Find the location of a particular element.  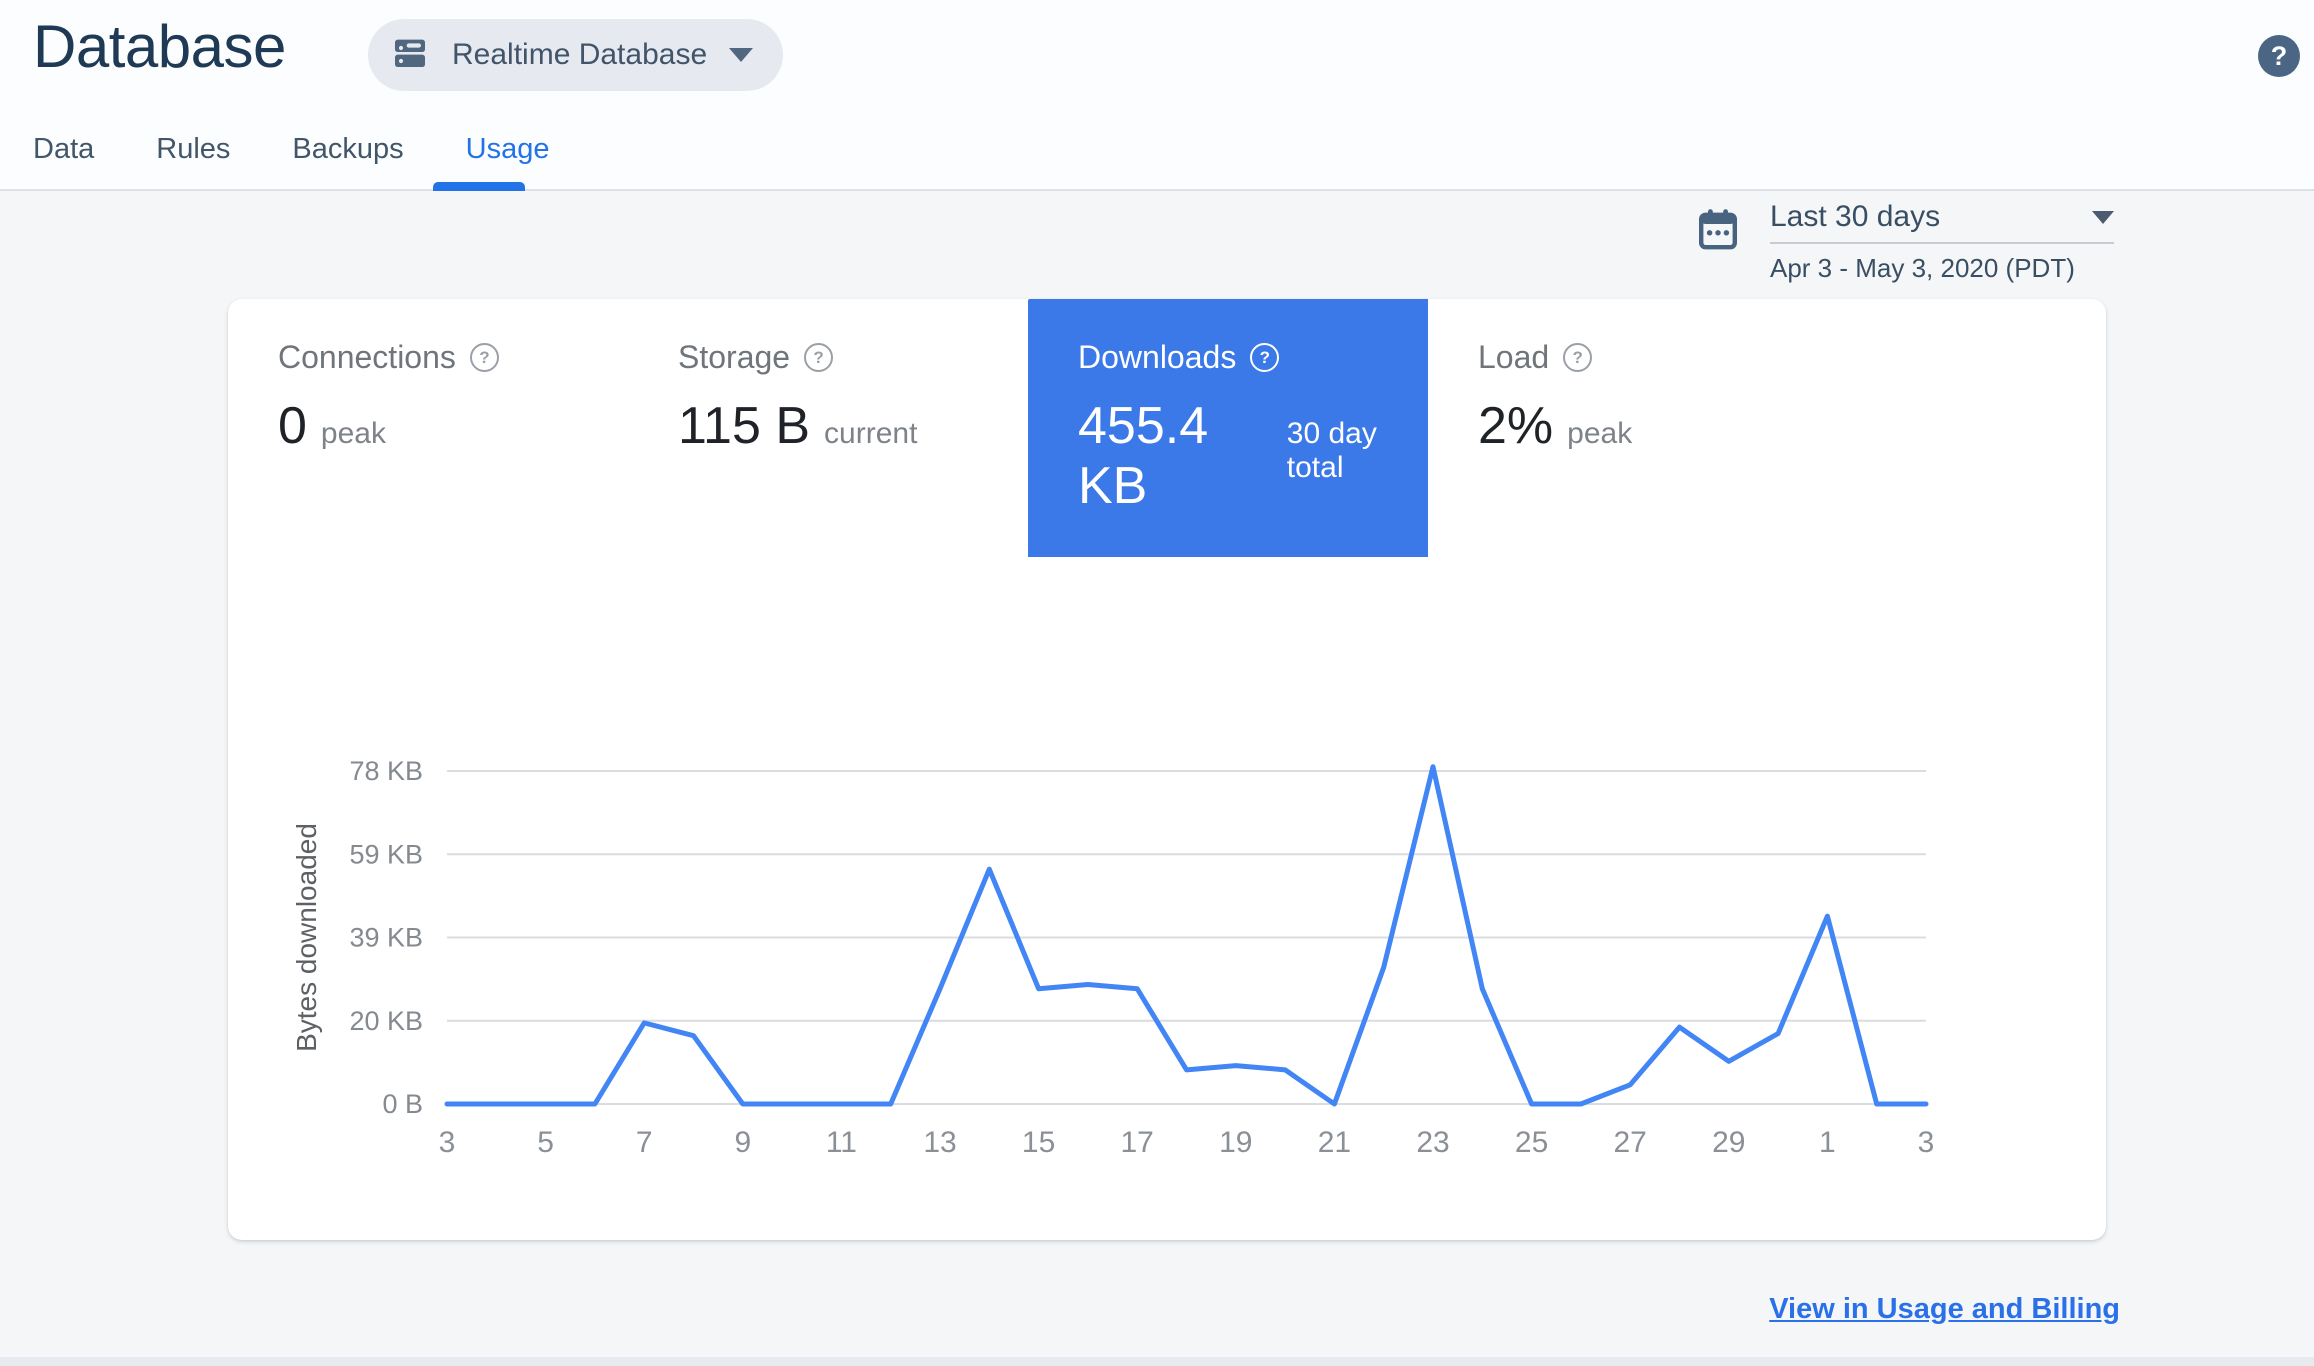

view-usage-billing-link: View in Usage and Billing is located at coordinates (1944, 1309).